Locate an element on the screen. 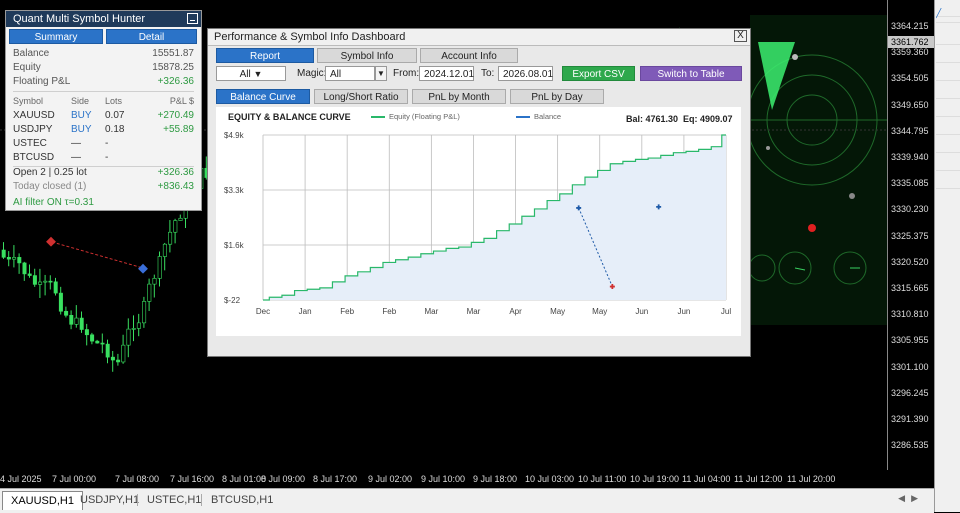  subtab-balance-curve: Balance Curve is located at coordinates (263, 96).